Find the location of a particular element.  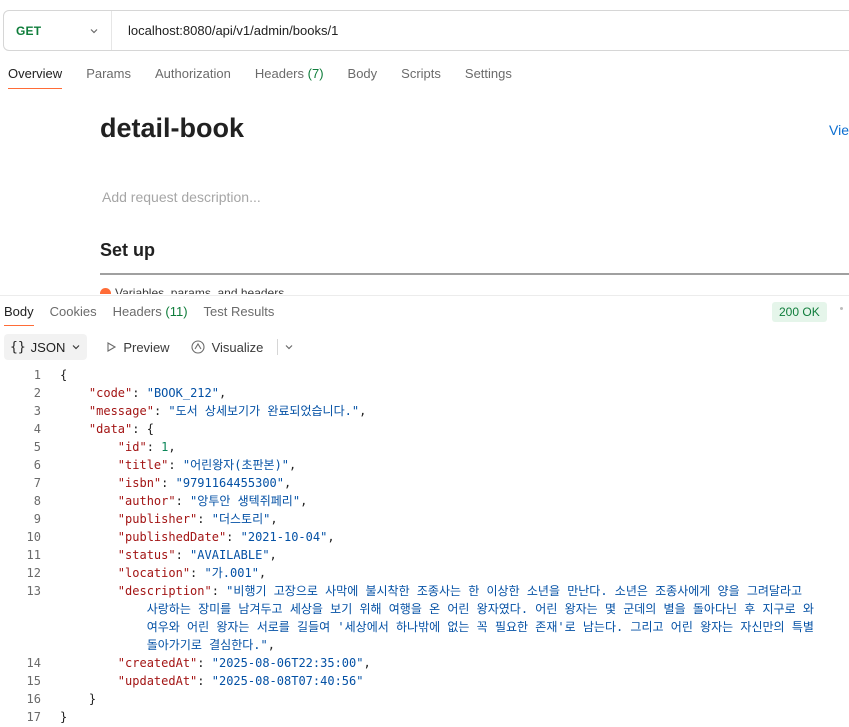

tab-settings: Settings is located at coordinates (488, 77).